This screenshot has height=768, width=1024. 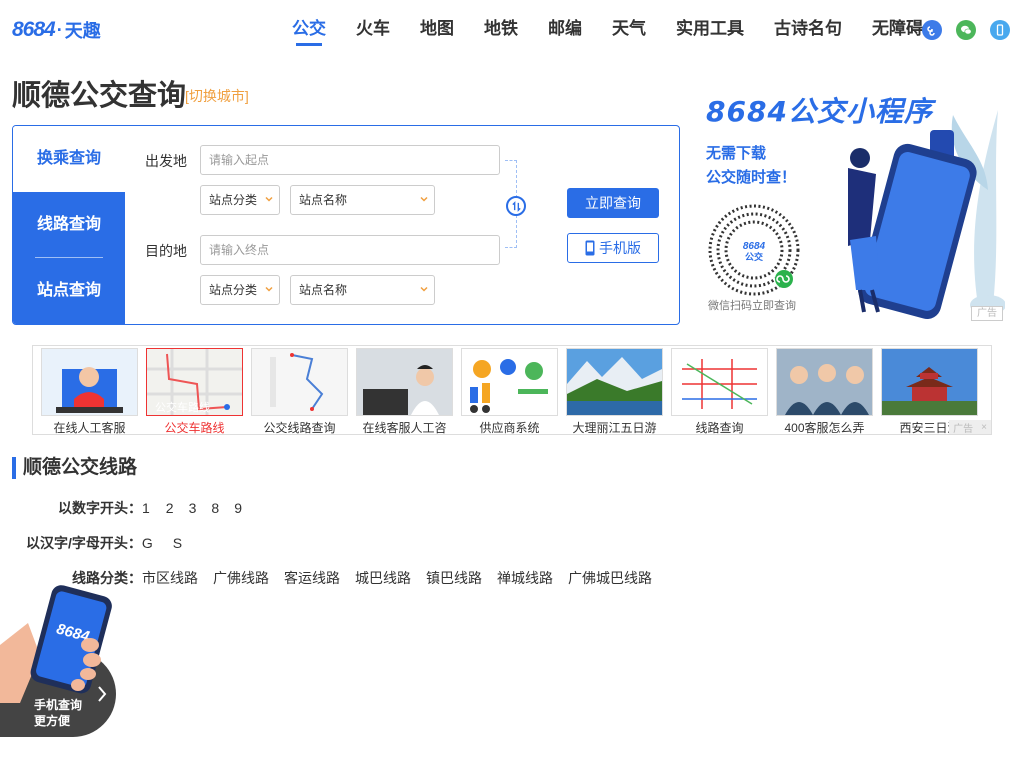 I want to click on close-icon: ×, so click(x=984, y=427).